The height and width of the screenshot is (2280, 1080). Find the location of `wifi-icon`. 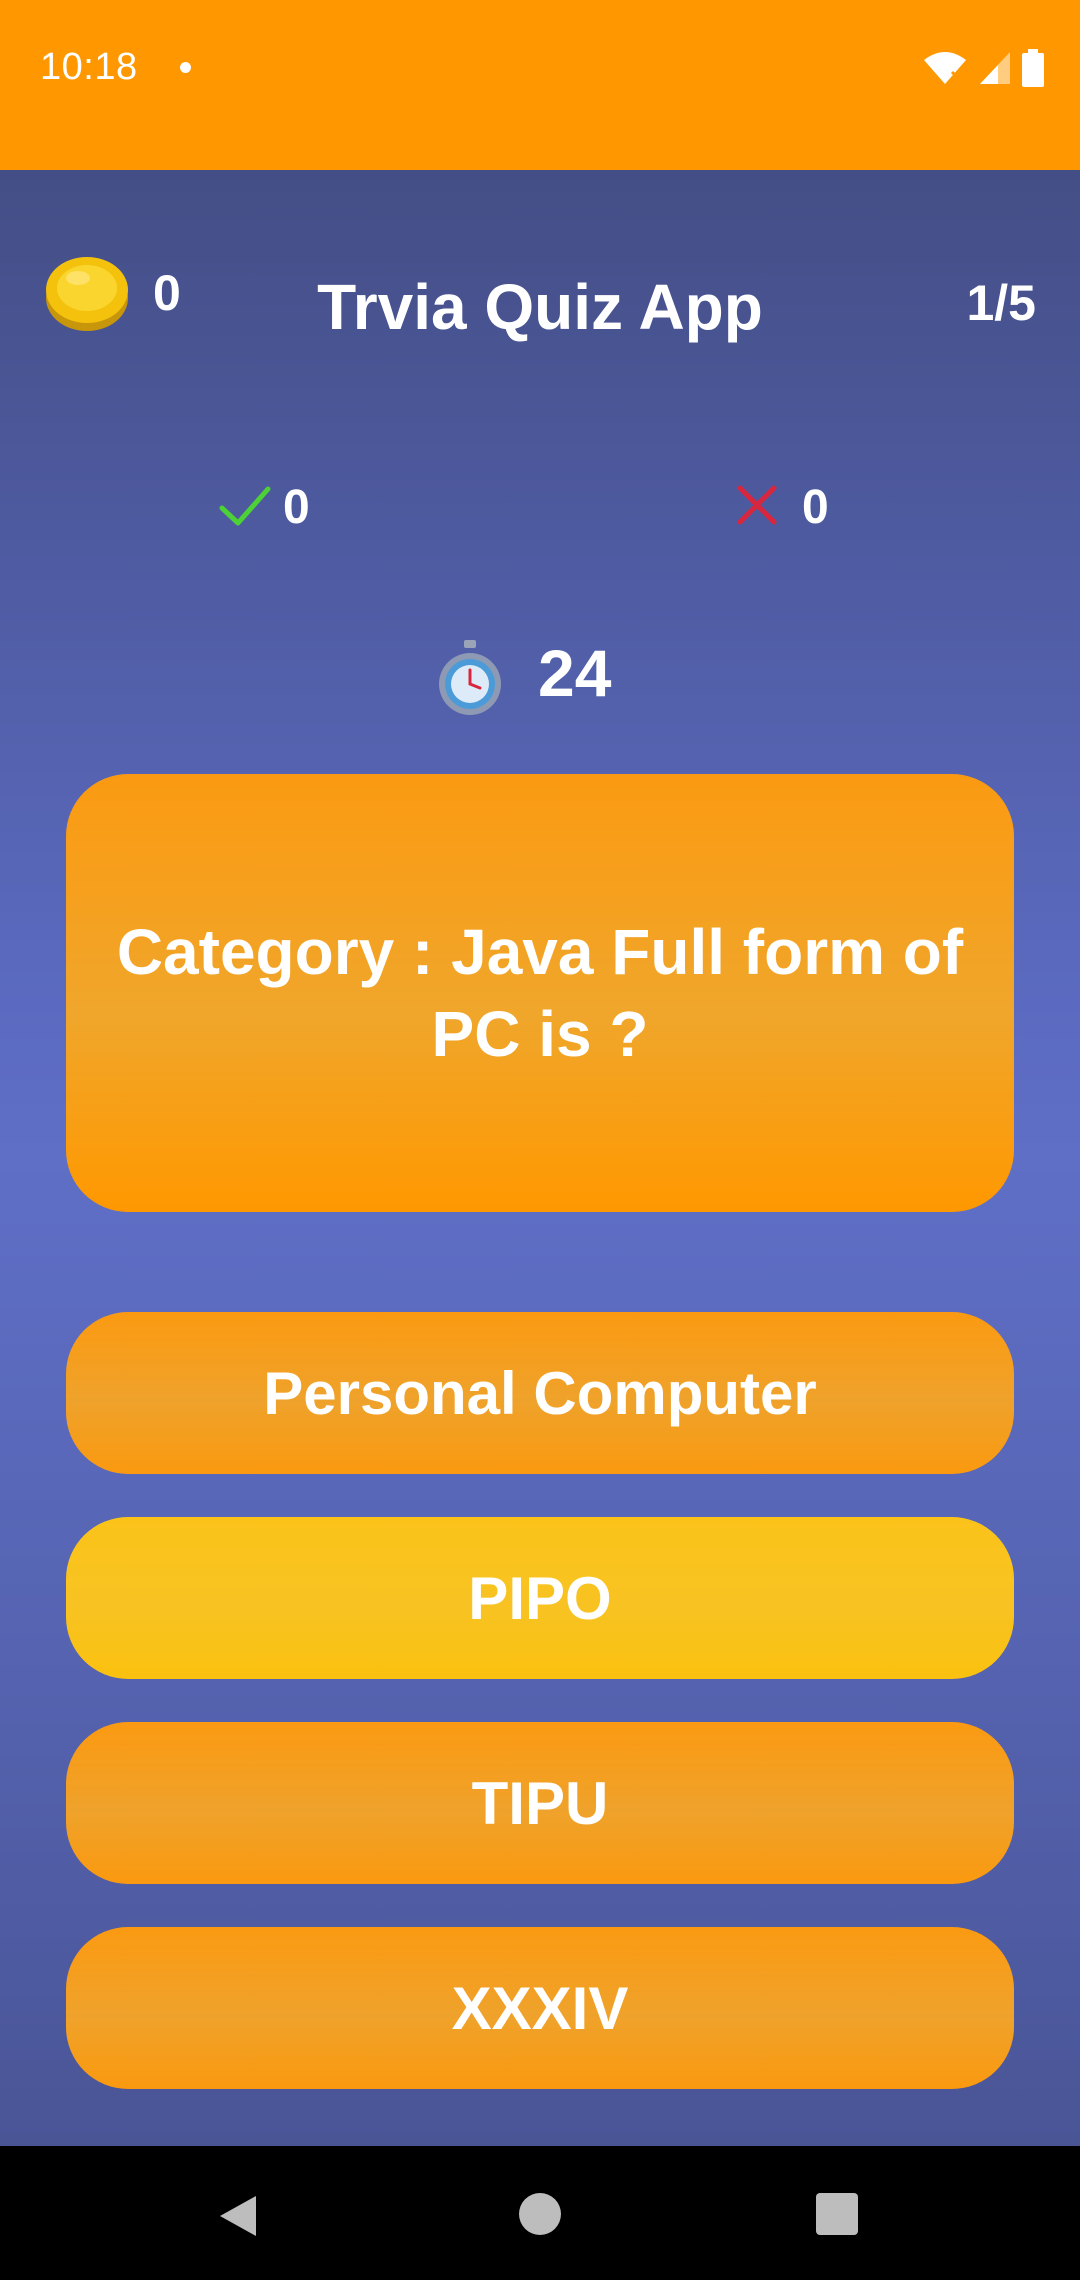

wifi-icon is located at coordinates (945, 68).